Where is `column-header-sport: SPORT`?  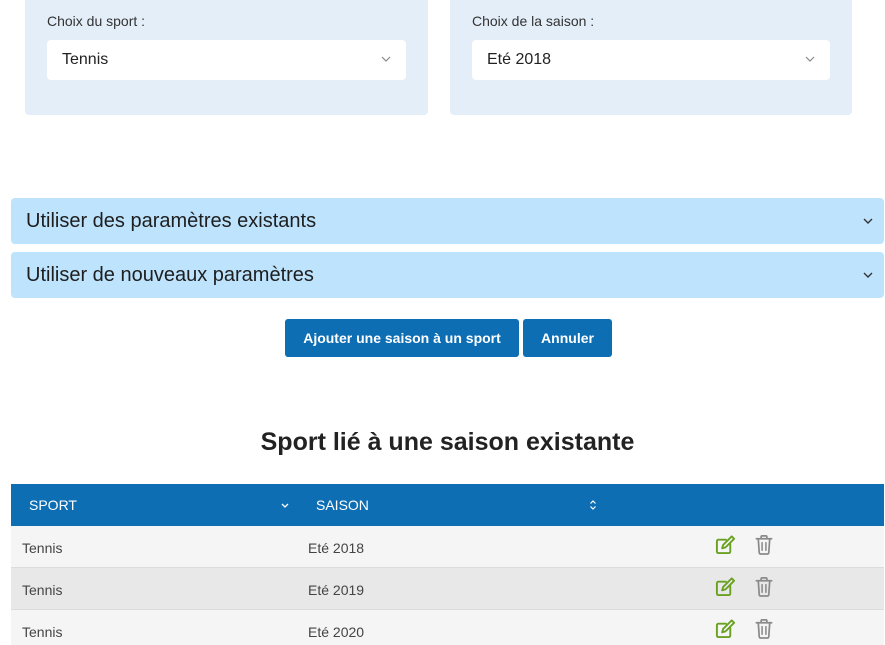
column-header-sport: SPORT is located at coordinates (53, 505).